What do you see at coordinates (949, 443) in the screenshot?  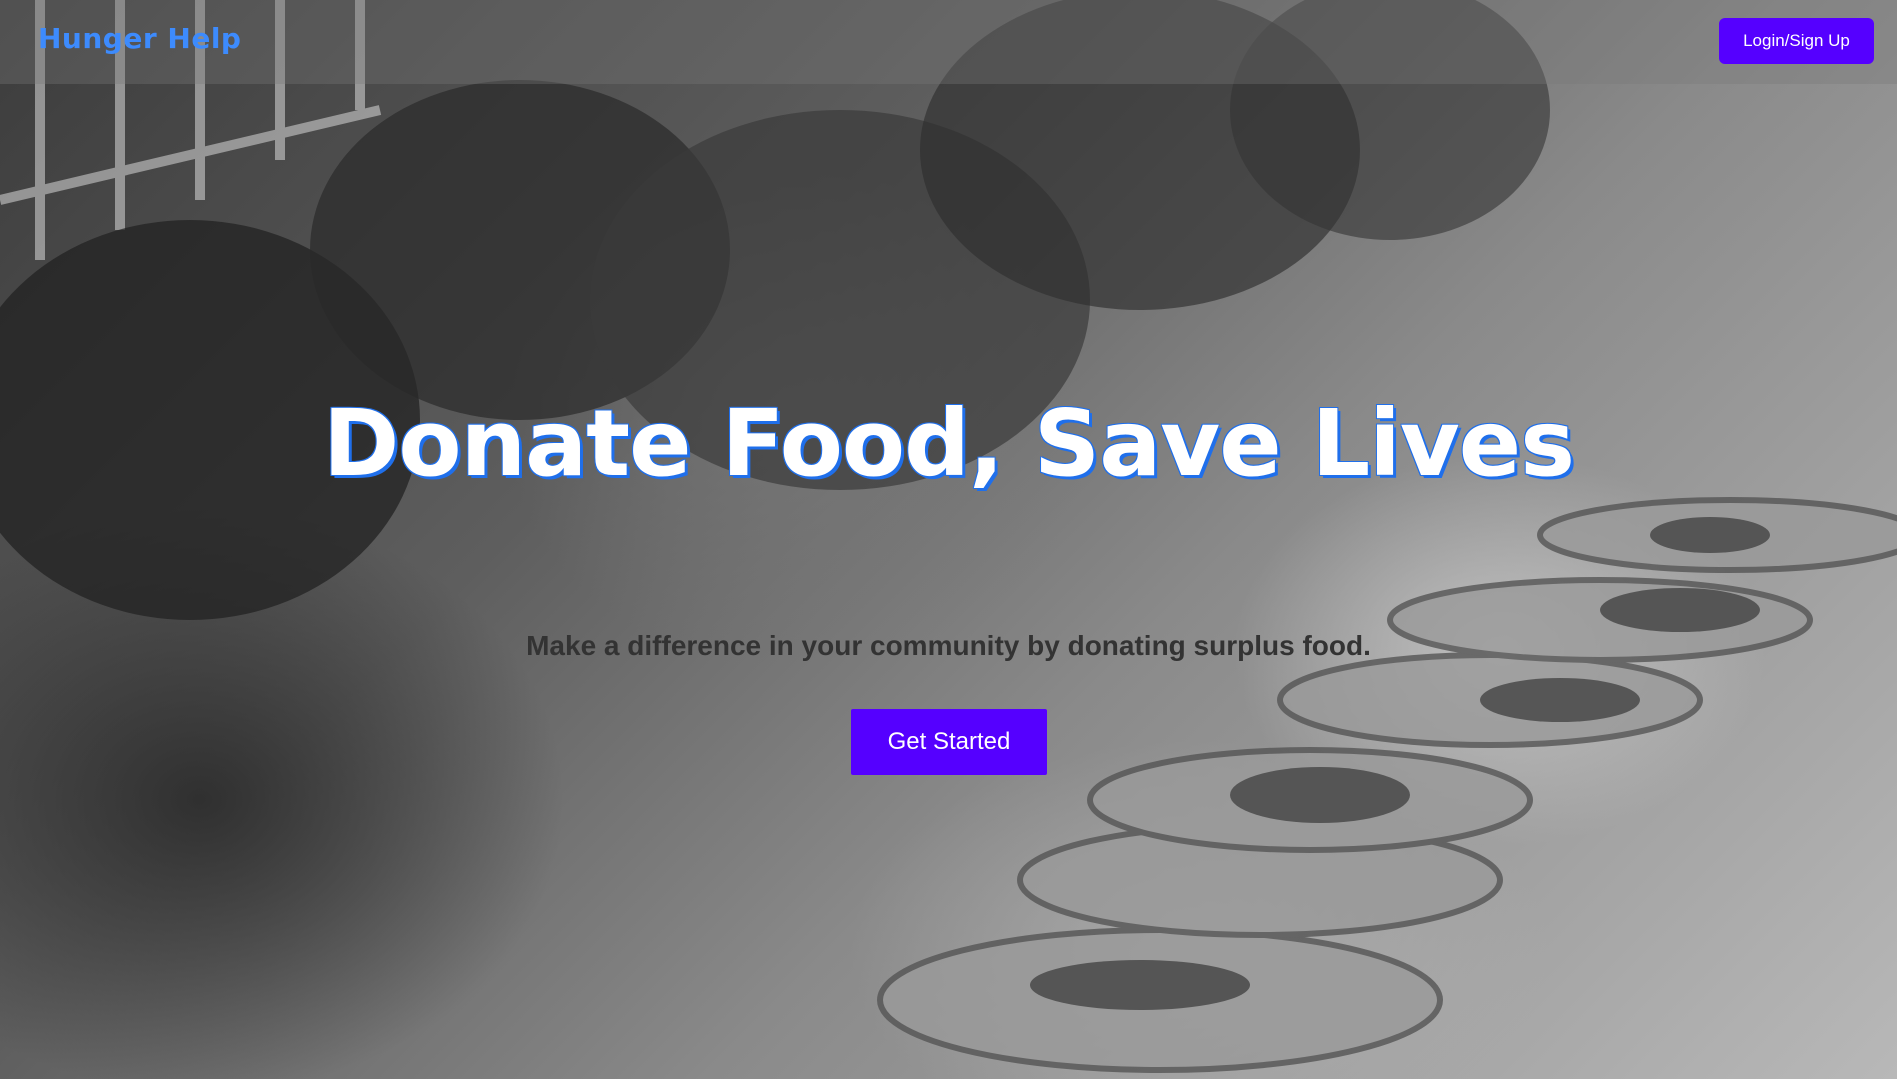 I see `hero-headline: Donate Food, Save Lives` at bounding box center [949, 443].